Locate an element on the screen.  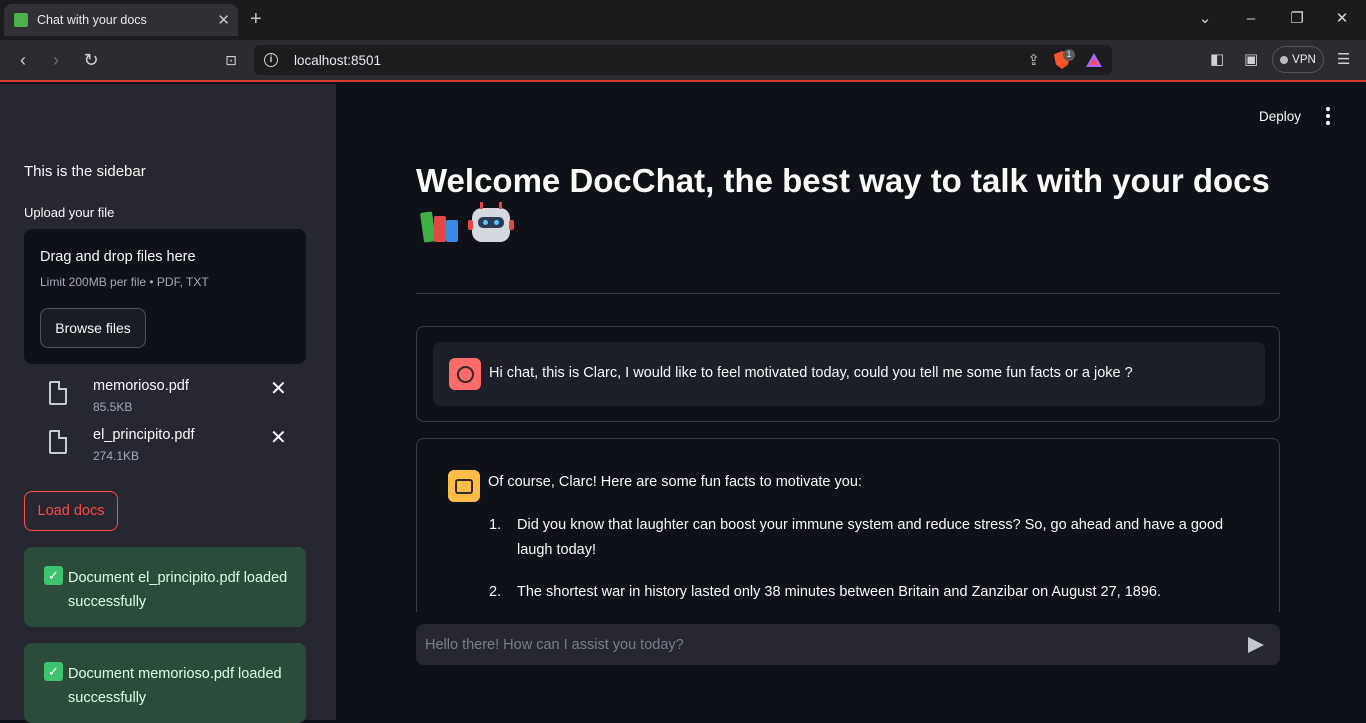
browse-files-button: Browse files is located at coordinates (93, 328).